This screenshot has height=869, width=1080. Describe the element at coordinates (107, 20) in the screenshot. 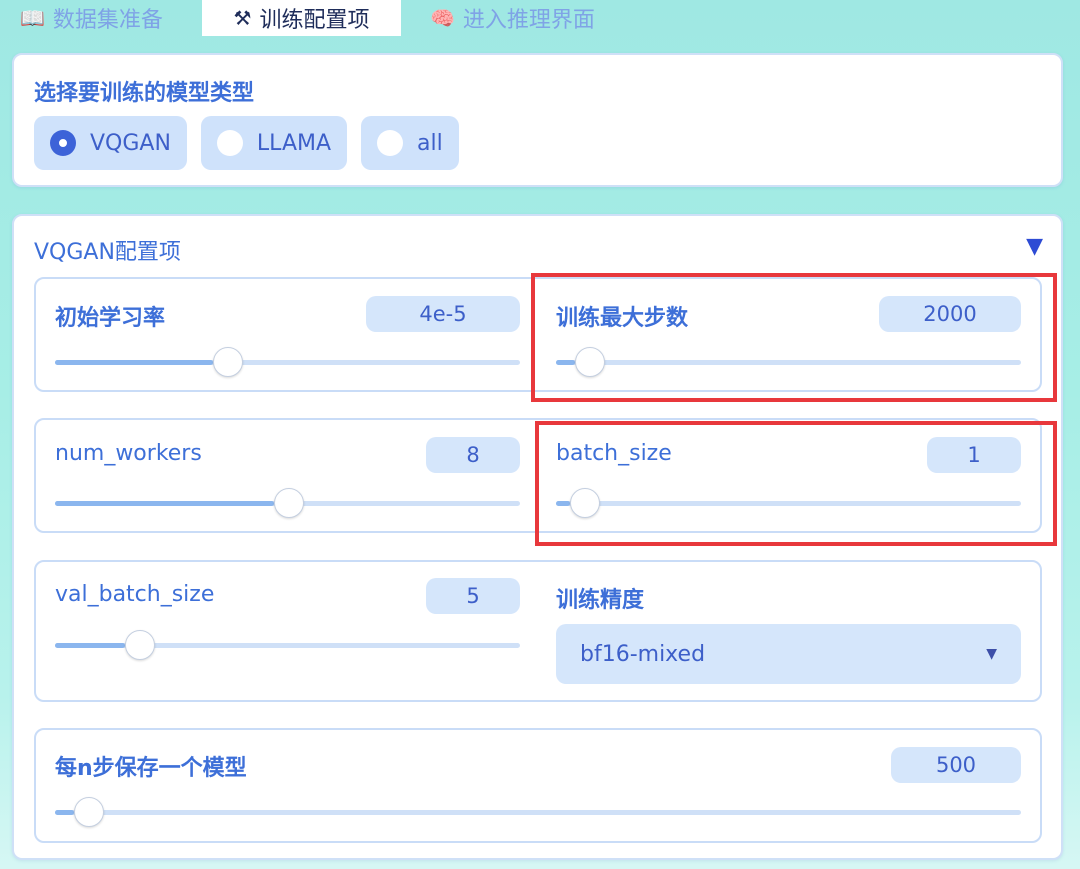

I see `tab-label: 数据集准备` at that location.